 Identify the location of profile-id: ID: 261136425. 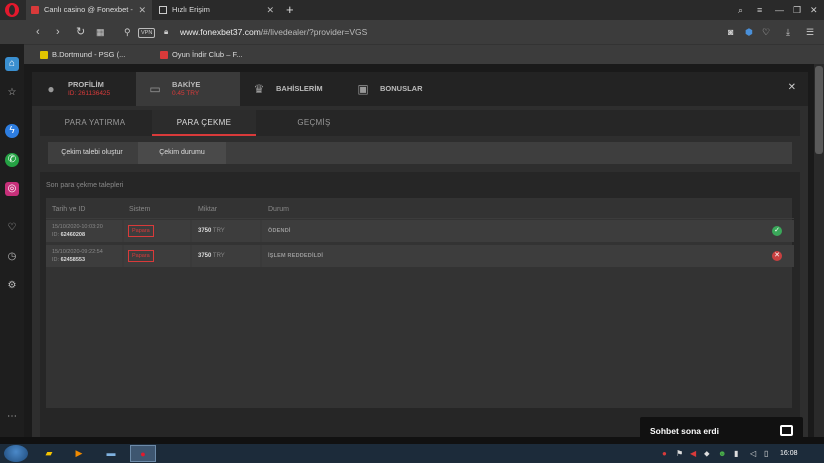
(89, 93).